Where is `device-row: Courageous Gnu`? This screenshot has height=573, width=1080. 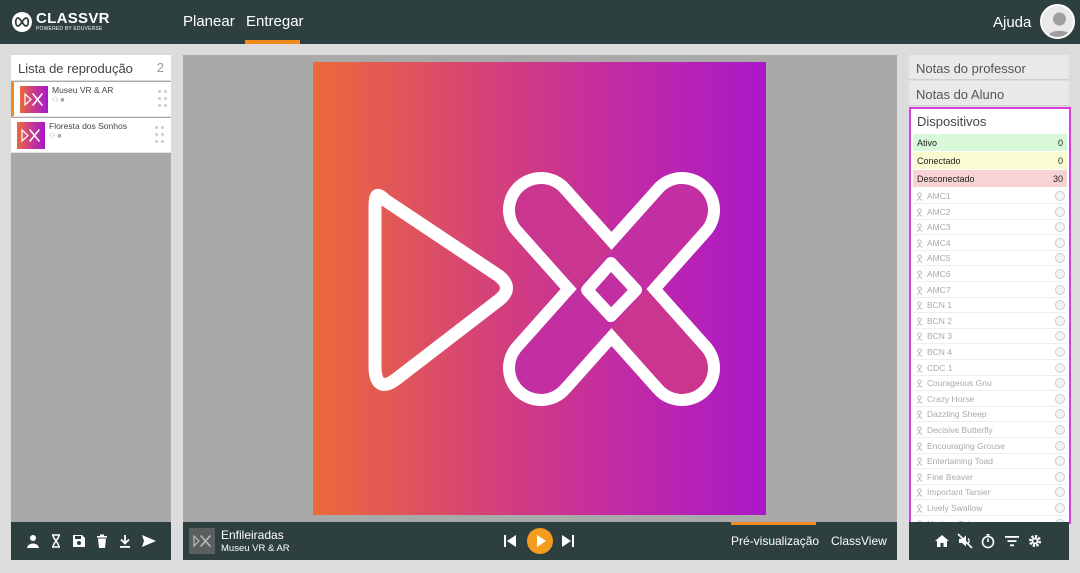 device-row: Courageous Gnu is located at coordinates (990, 384).